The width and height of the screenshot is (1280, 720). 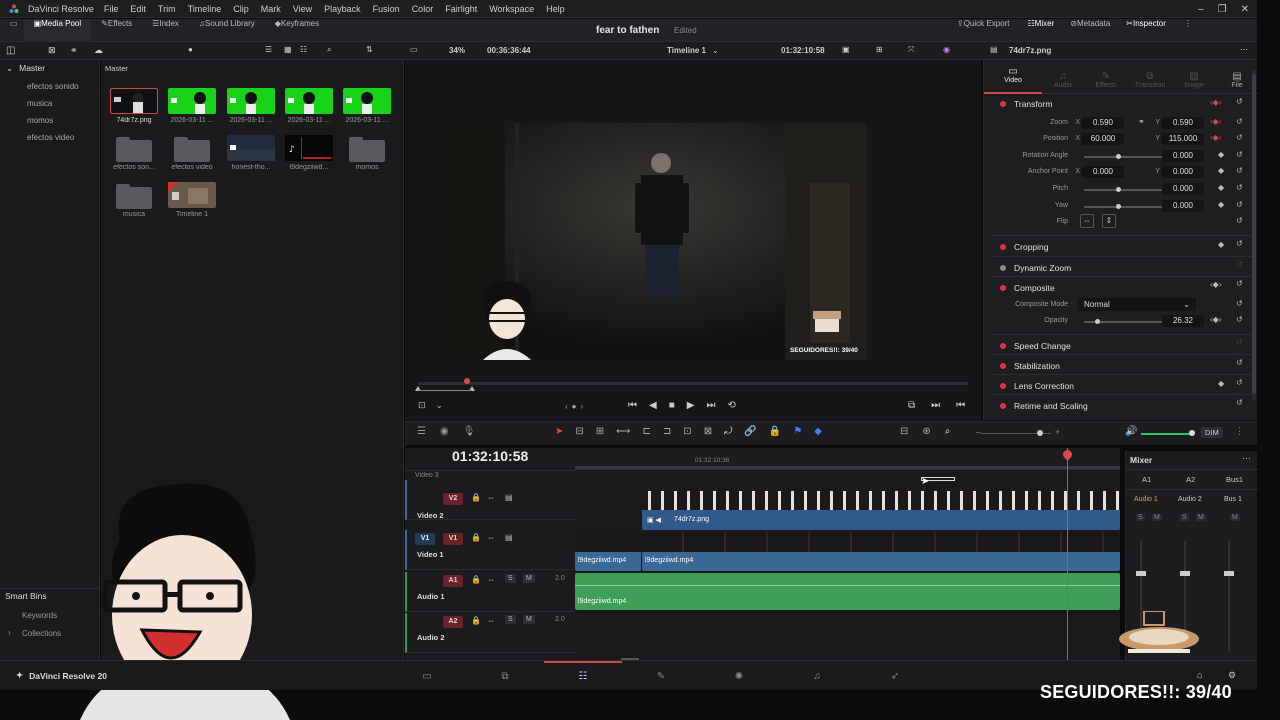 What do you see at coordinates (1057, 432) in the screenshot?
I see `zoom-in-icon: +` at bounding box center [1057, 432].